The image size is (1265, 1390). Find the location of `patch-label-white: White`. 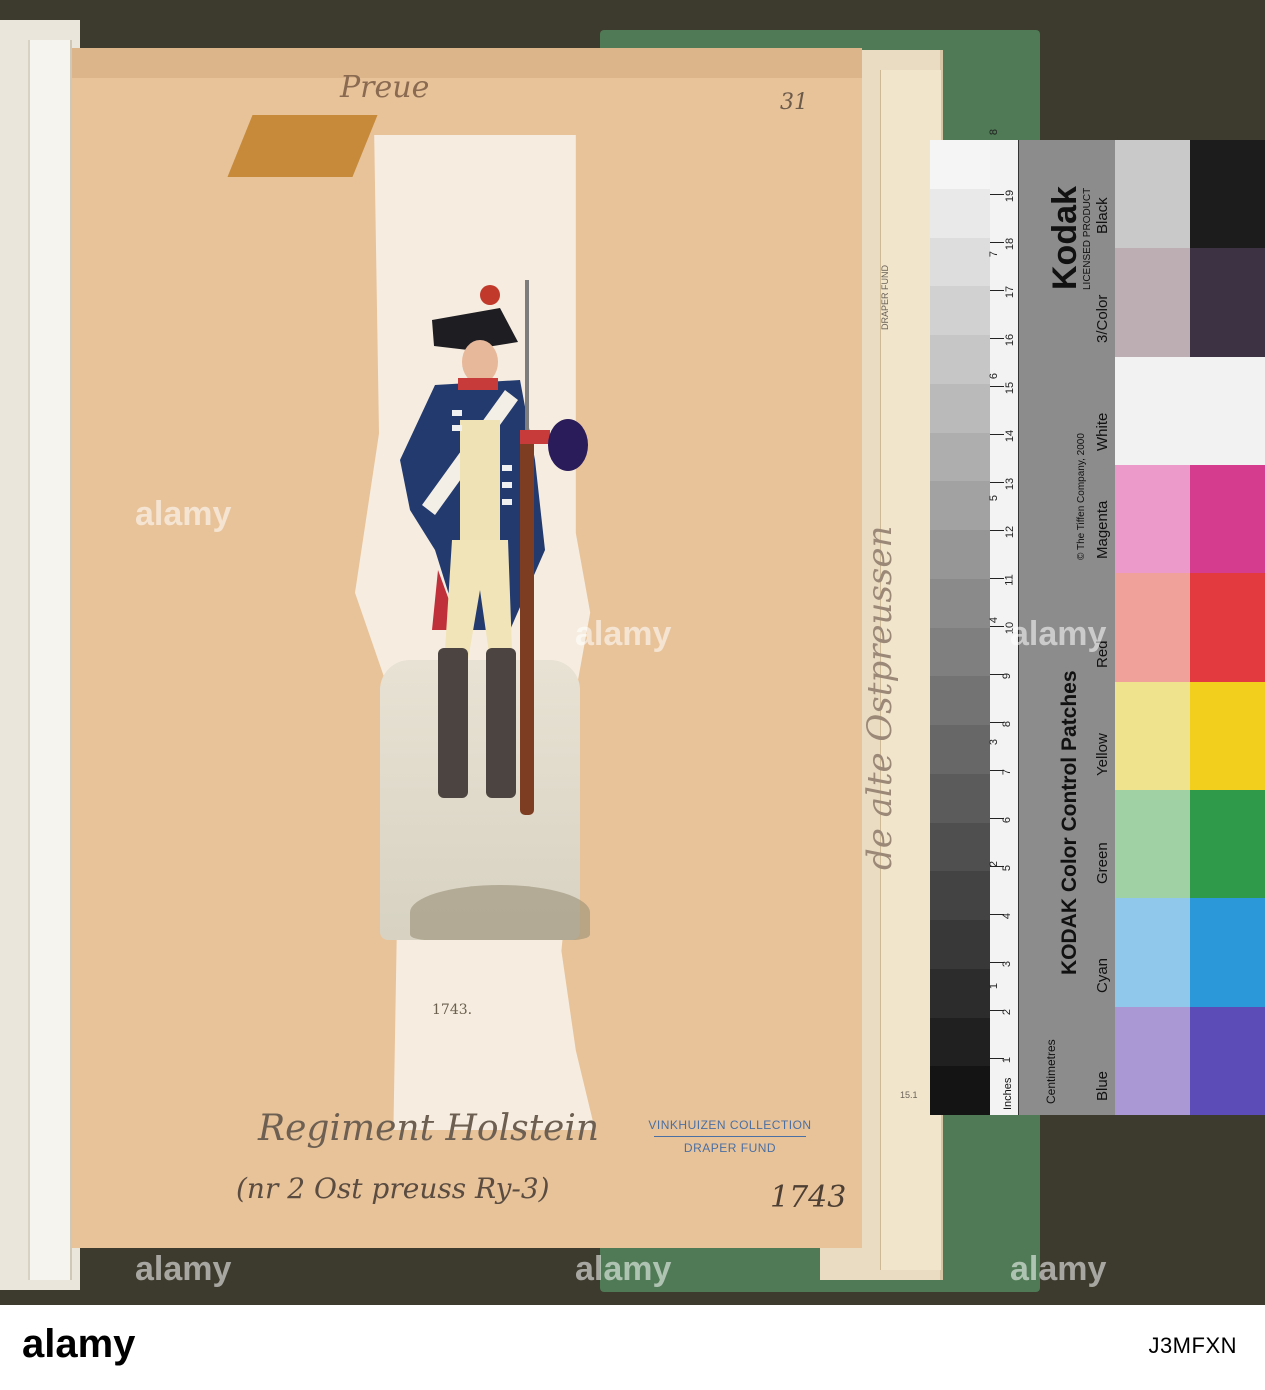

patch-label-white: White is located at coordinates (1102, 431).